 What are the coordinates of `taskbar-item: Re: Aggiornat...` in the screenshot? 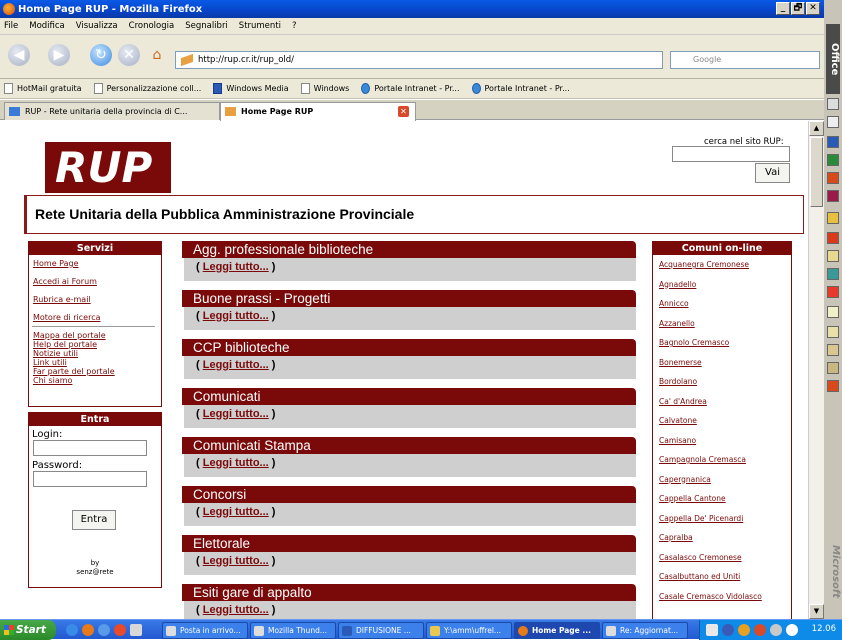 It's located at (645, 630).